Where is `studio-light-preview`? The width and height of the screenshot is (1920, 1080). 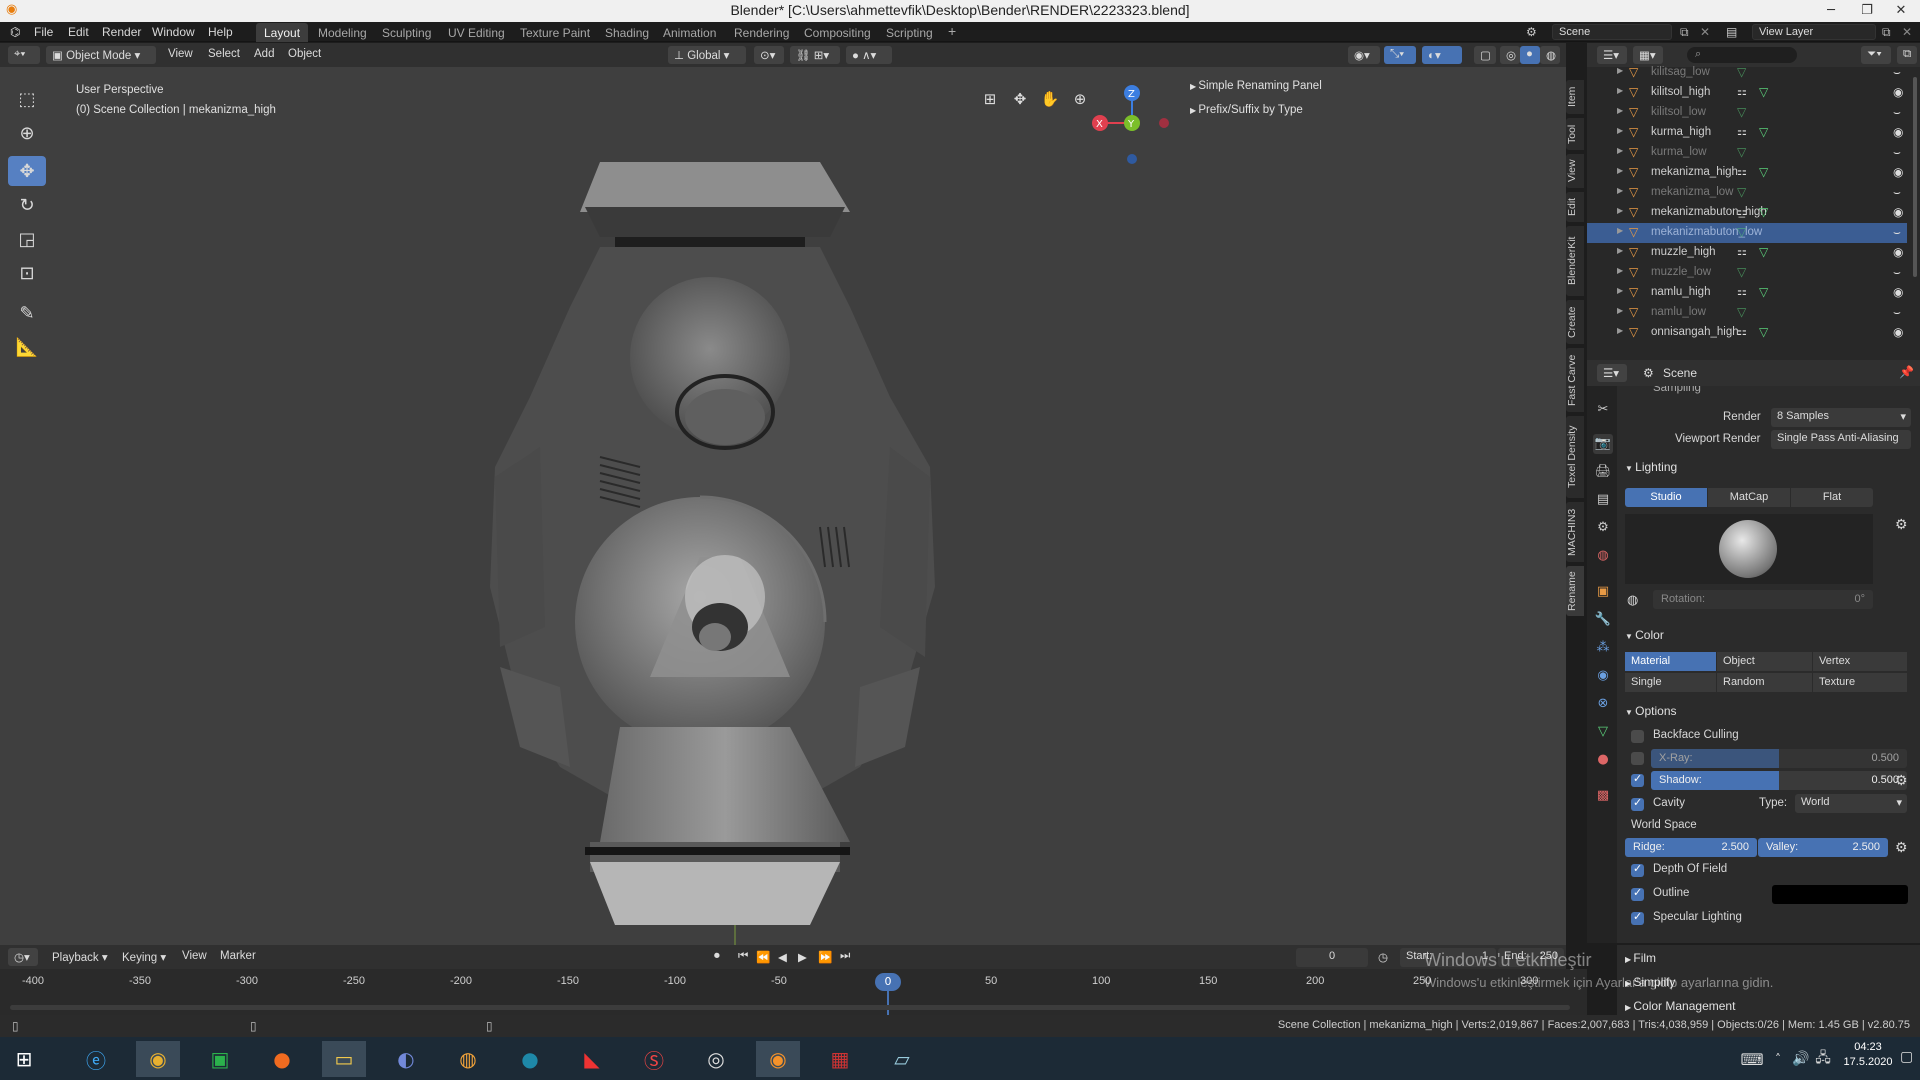
studio-light-preview is located at coordinates (1749, 549).